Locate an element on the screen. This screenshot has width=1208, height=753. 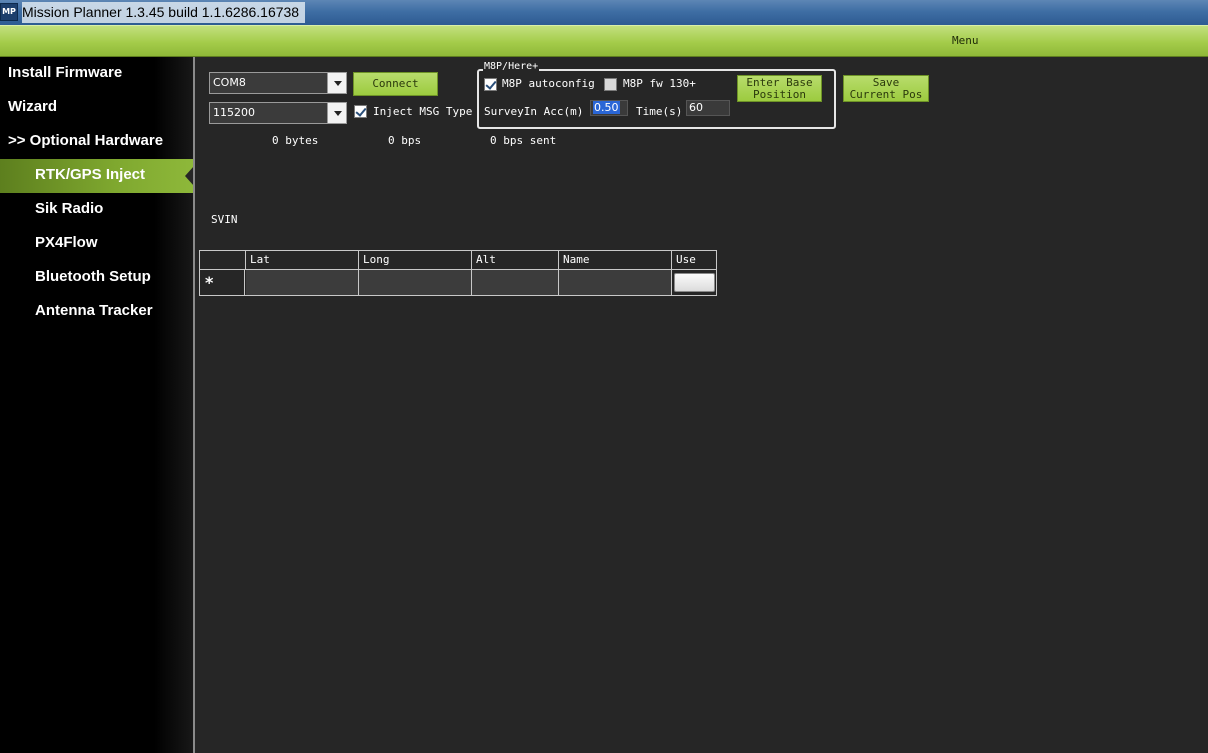
port-select: COM8 is located at coordinates (278, 83).